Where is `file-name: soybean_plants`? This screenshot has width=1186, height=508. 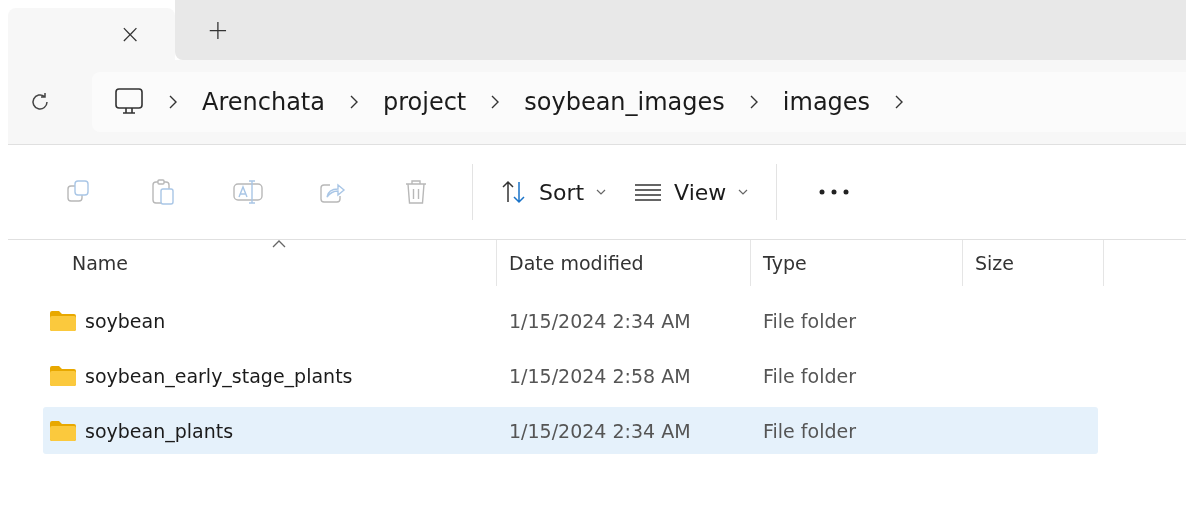
file-name: soybean_plants is located at coordinates (159, 430).